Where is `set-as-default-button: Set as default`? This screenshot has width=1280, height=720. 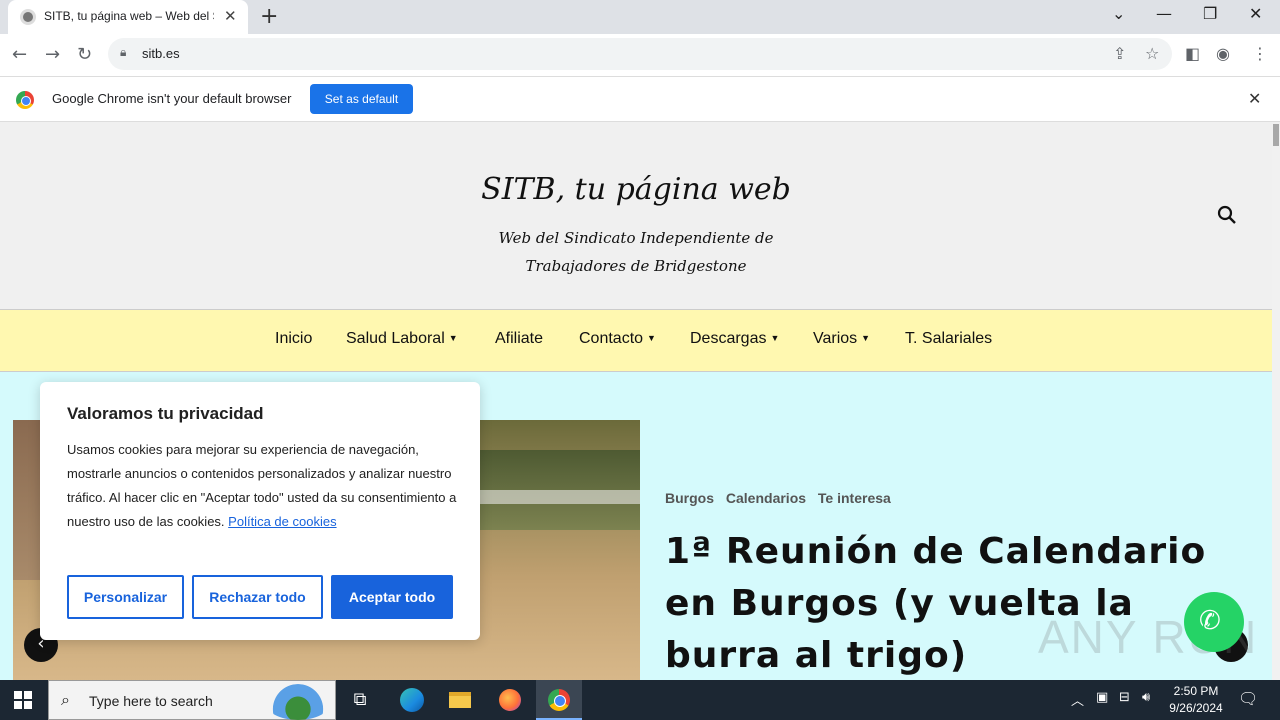
set-as-default-button: Set as default is located at coordinates (361, 99).